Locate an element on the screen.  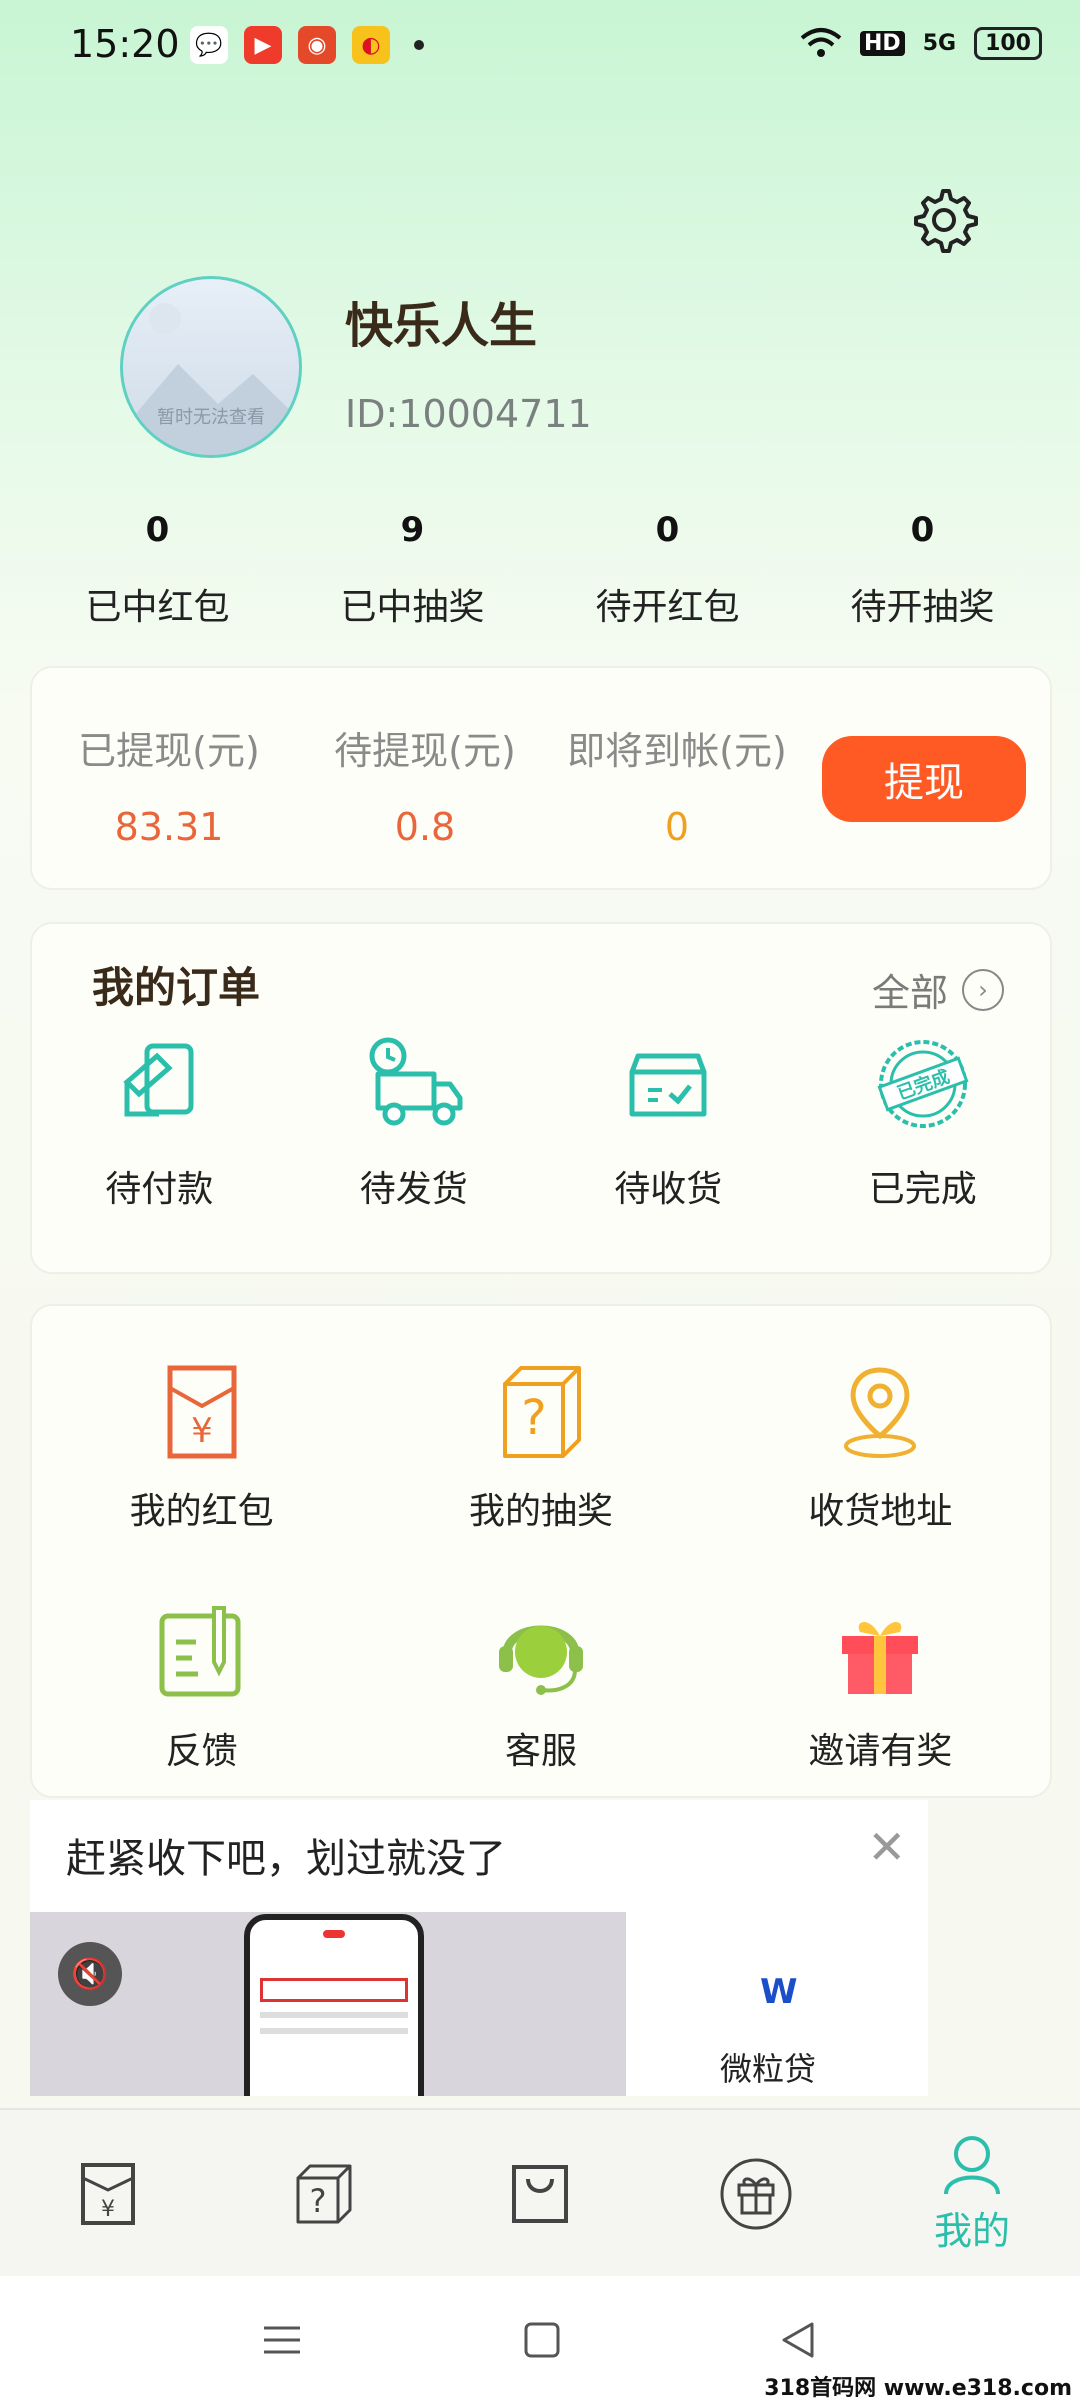
service-label: 收货地址 is located at coordinates (880, 1511).